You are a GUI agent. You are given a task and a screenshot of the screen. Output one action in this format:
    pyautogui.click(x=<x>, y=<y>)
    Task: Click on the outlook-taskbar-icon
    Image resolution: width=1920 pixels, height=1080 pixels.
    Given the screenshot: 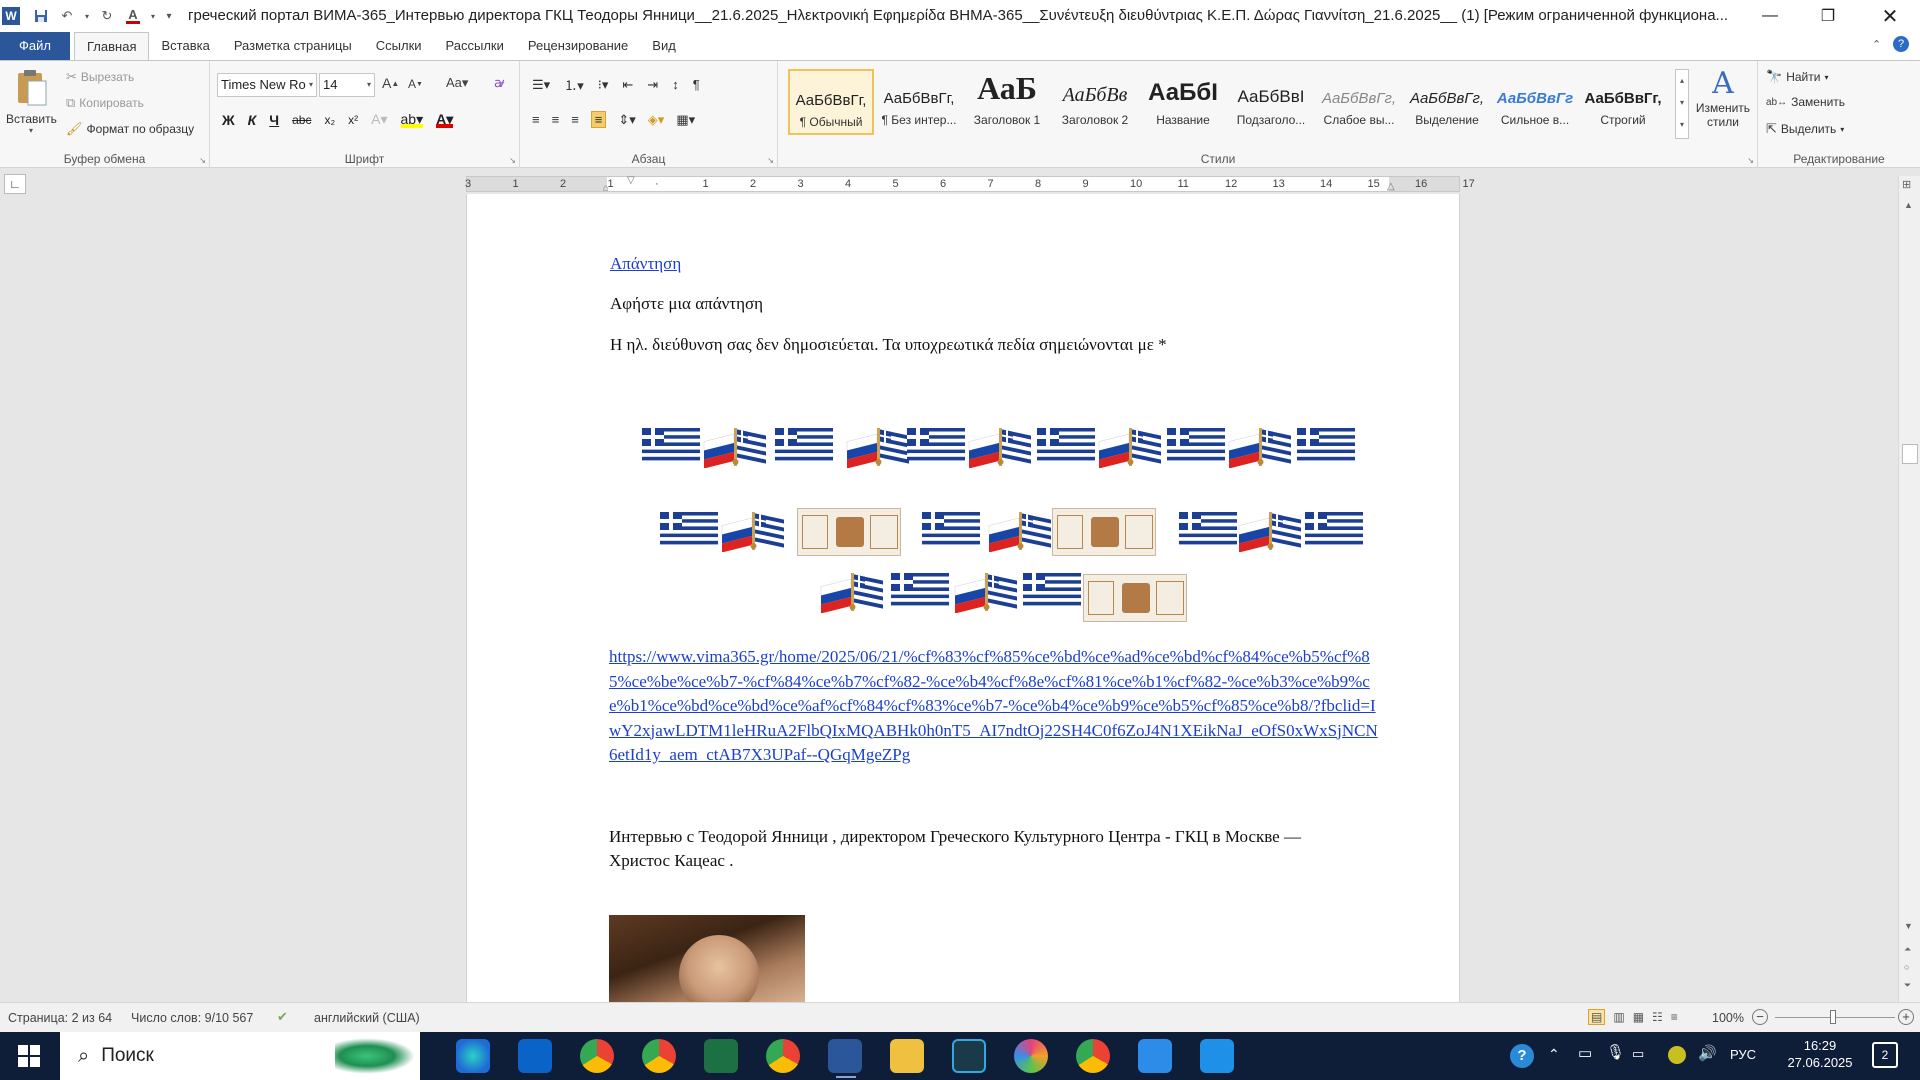 What is the action you would take?
    pyautogui.click(x=535, y=1056)
    